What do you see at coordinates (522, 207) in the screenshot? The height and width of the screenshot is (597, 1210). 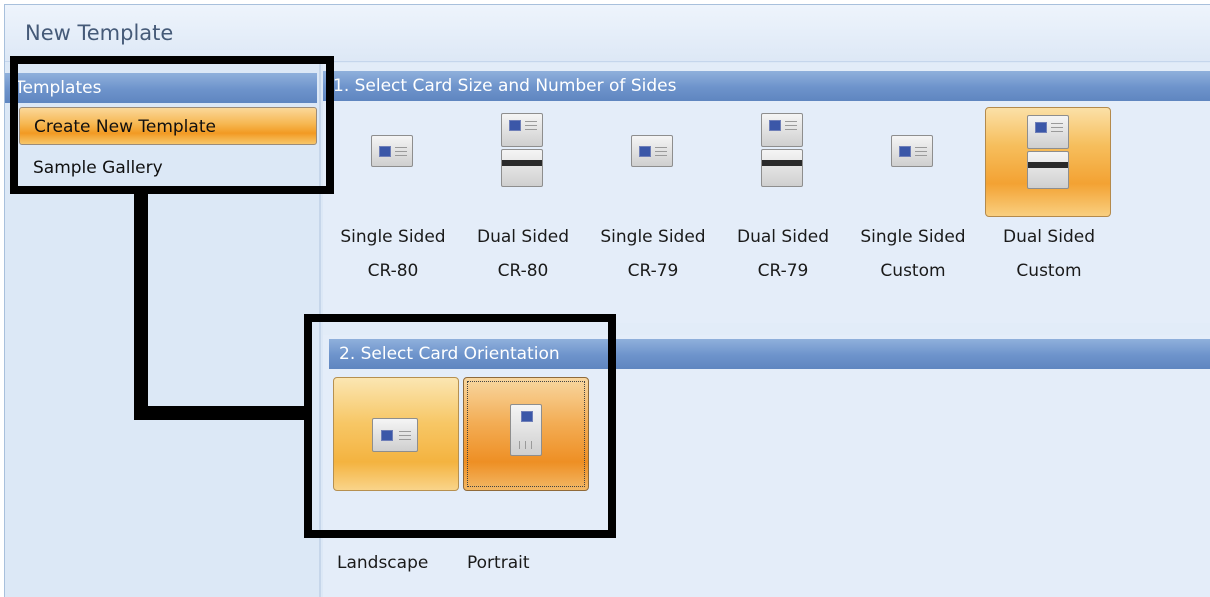 I see `option-dual-sided-cr80: Dual Sided CR-80` at bounding box center [522, 207].